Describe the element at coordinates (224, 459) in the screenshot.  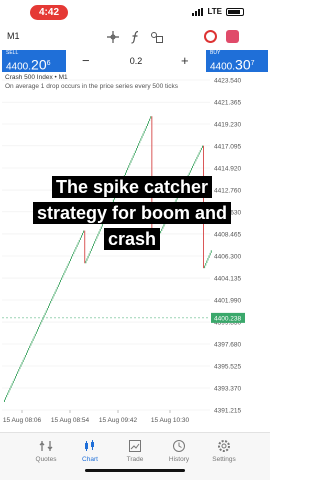
I see `nav-settings-label: Settings` at that location.